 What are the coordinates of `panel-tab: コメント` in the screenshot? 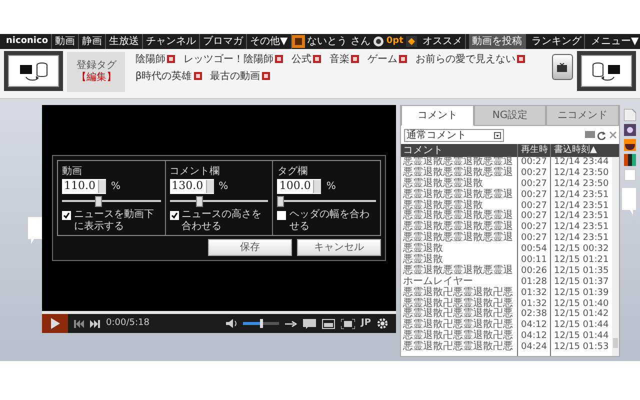 It's located at (437, 116).